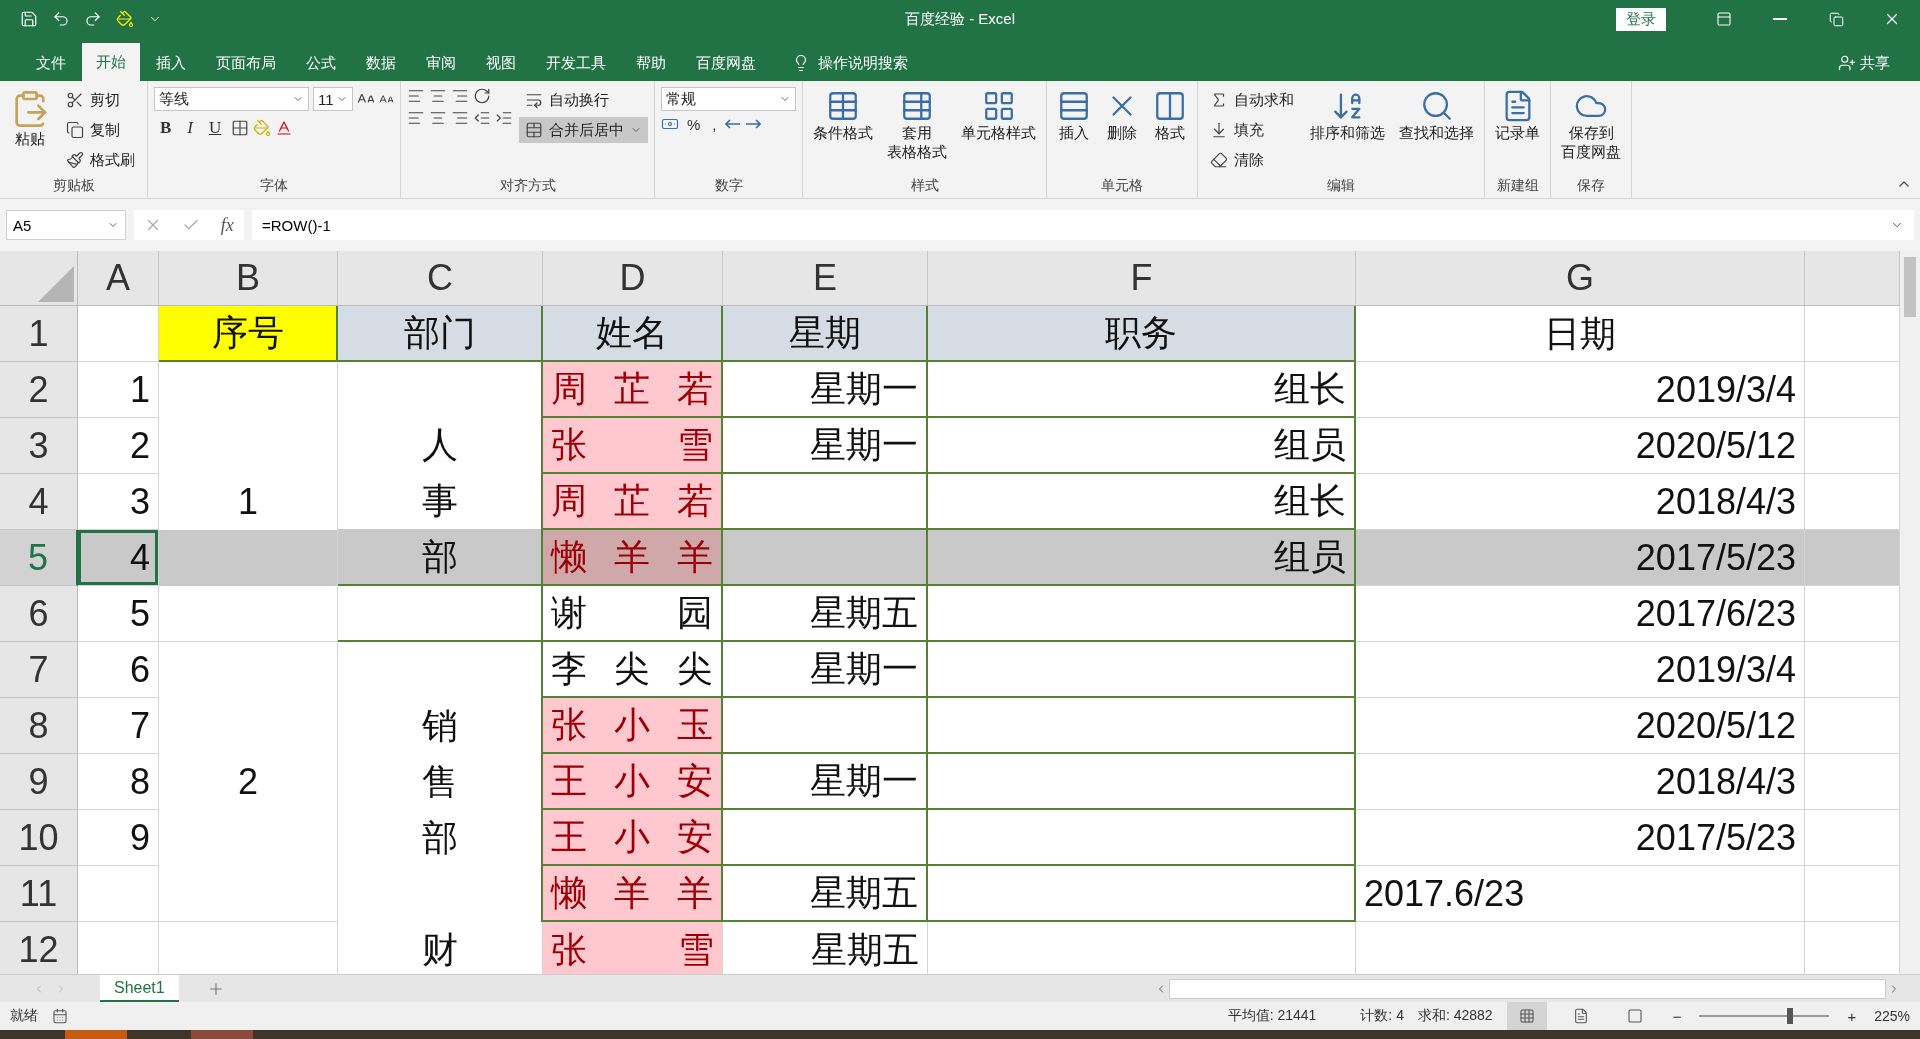 The image size is (1920, 1039). What do you see at coordinates (39, 390) in the screenshot?
I see `row-header: 2` at bounding box center [39, 390].